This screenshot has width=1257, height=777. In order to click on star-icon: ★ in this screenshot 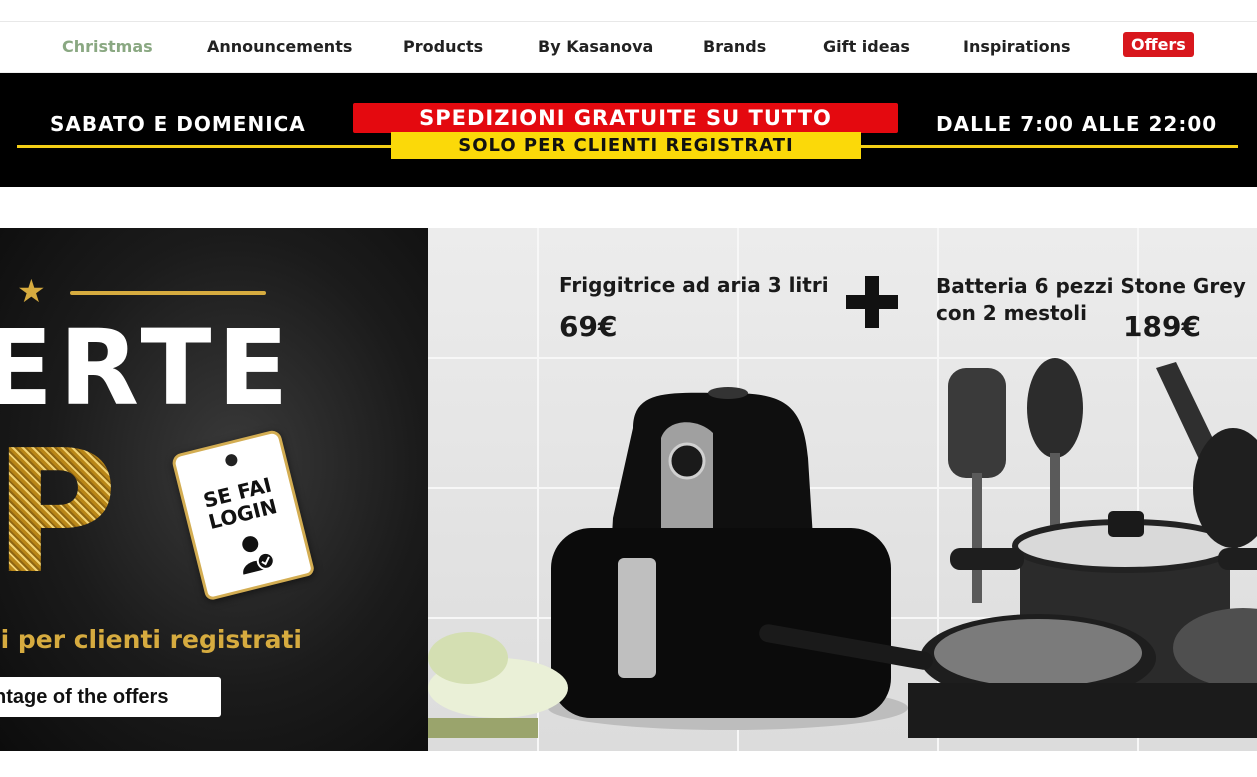, I will do `click(31, 291)`.